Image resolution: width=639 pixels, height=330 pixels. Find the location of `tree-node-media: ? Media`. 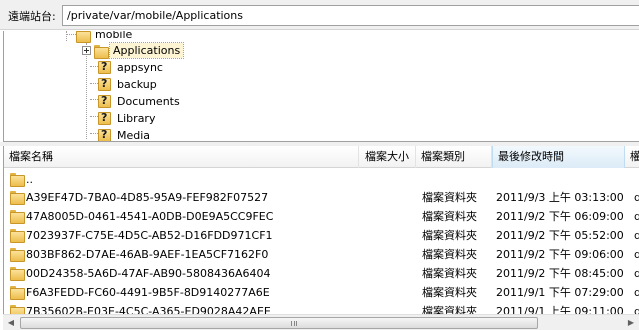

tree-node-media: ? Media is located at coordinates (125, 134).